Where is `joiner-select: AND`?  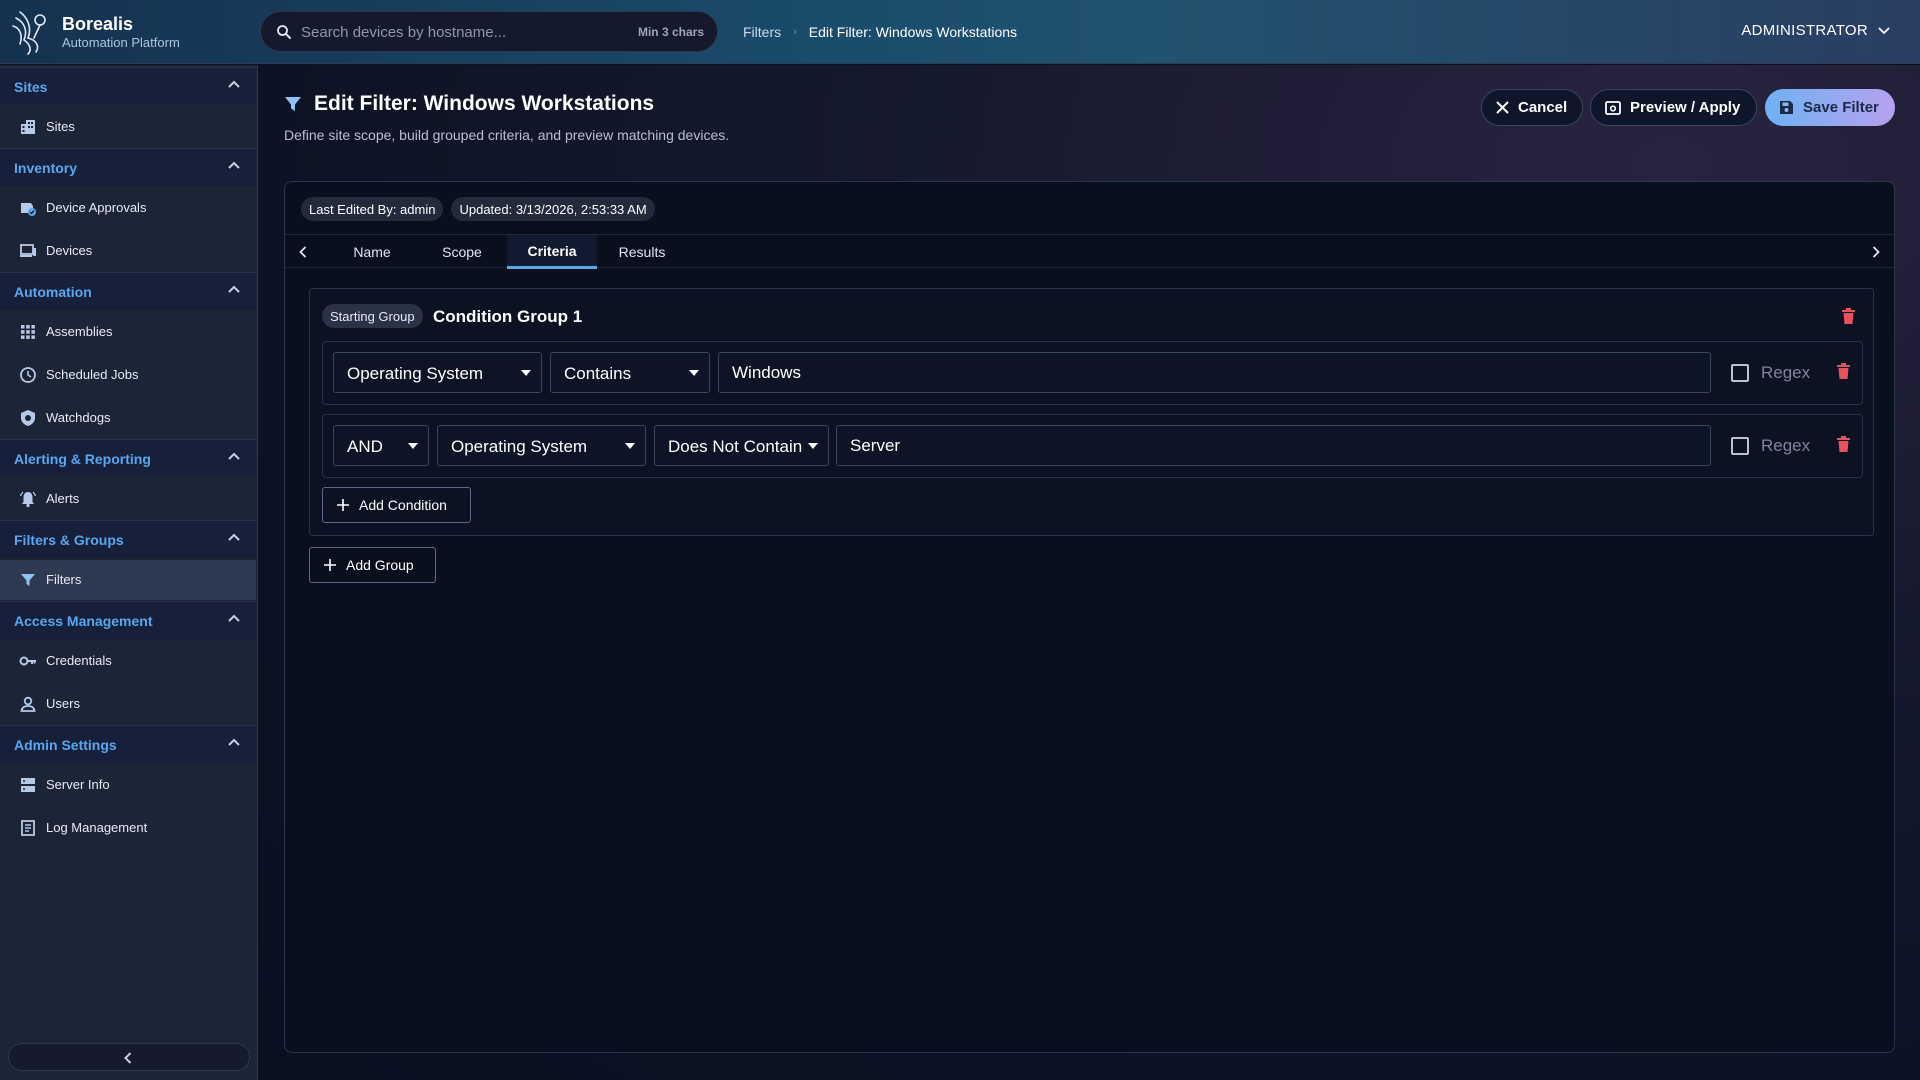 joiner-select: AND is located at coordinates (381, 445).